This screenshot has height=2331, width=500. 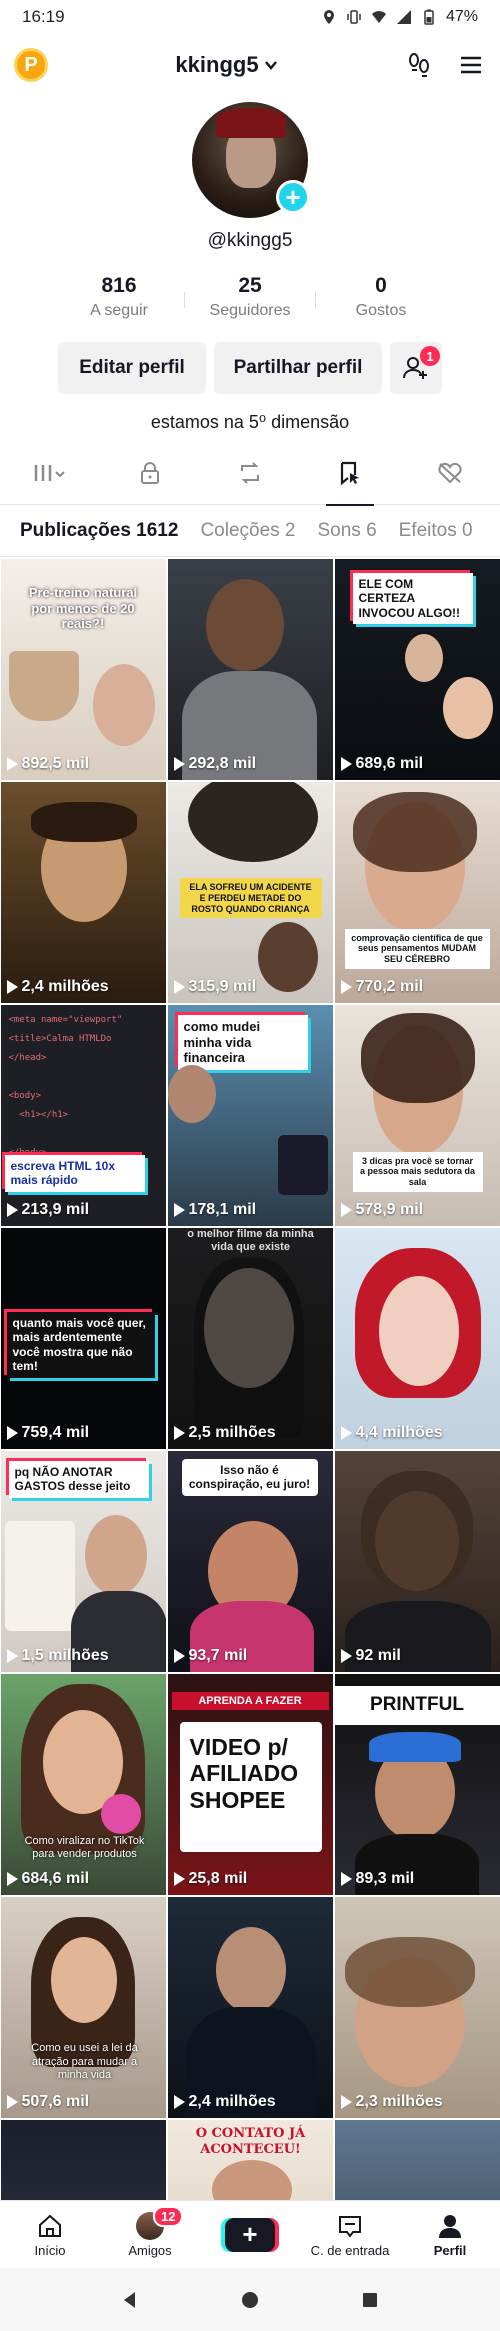 What do you see at coordinates (214, 987) in the screenshot?
I see `view-count: 315,9 mil` at bounding box center [214, 987].